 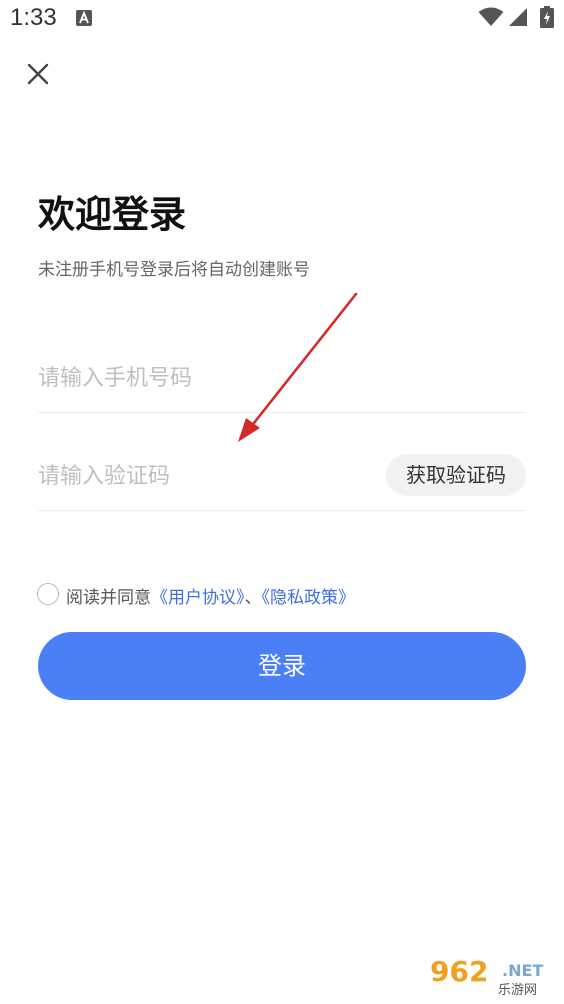 I want to click on font-a-icon, so click(x=84, y=18).